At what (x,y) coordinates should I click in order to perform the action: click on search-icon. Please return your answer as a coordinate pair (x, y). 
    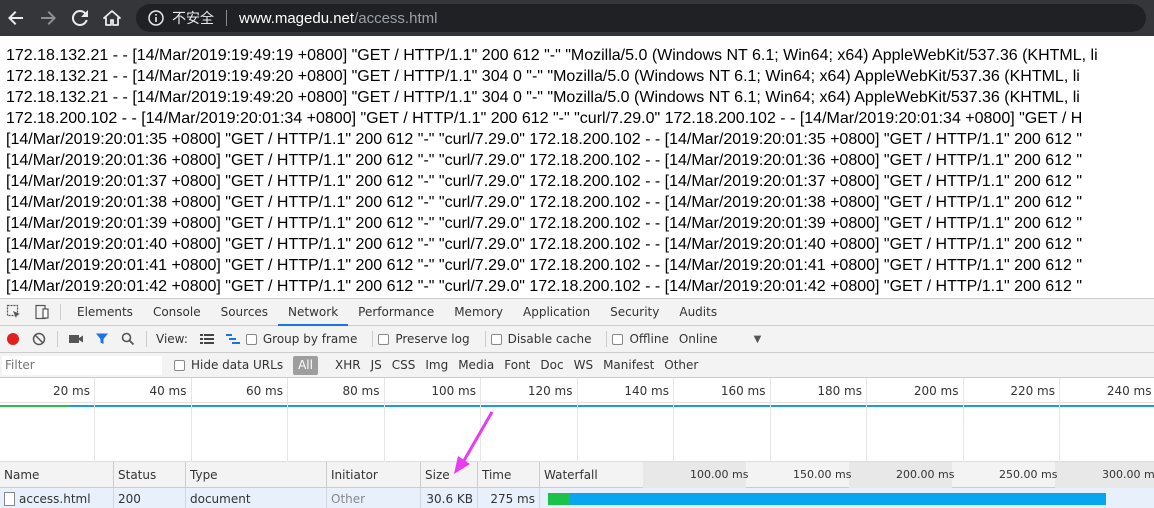
    Looking at the image, I should click on (128, 339).